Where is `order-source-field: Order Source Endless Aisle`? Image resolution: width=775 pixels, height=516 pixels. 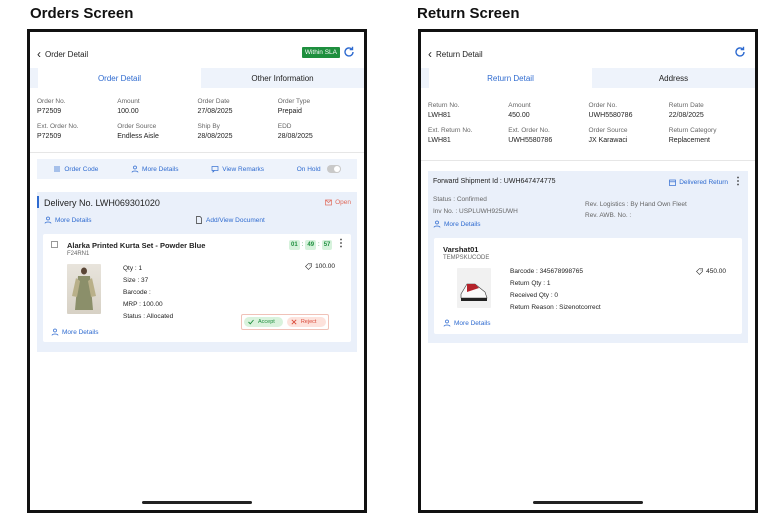
order-source-field: Order Source Endless Aisle is located at coordinates (138, 131).